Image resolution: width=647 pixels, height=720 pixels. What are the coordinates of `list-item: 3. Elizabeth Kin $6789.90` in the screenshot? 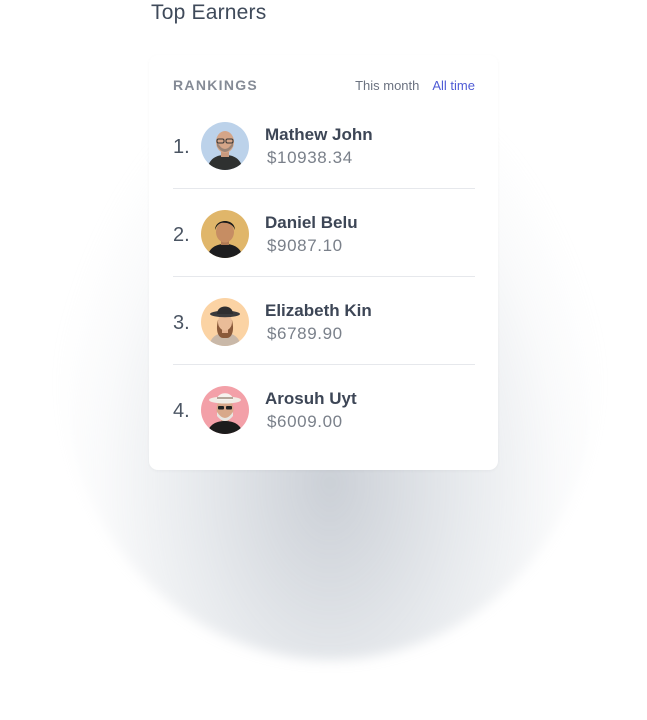 It's located at (324, 321).